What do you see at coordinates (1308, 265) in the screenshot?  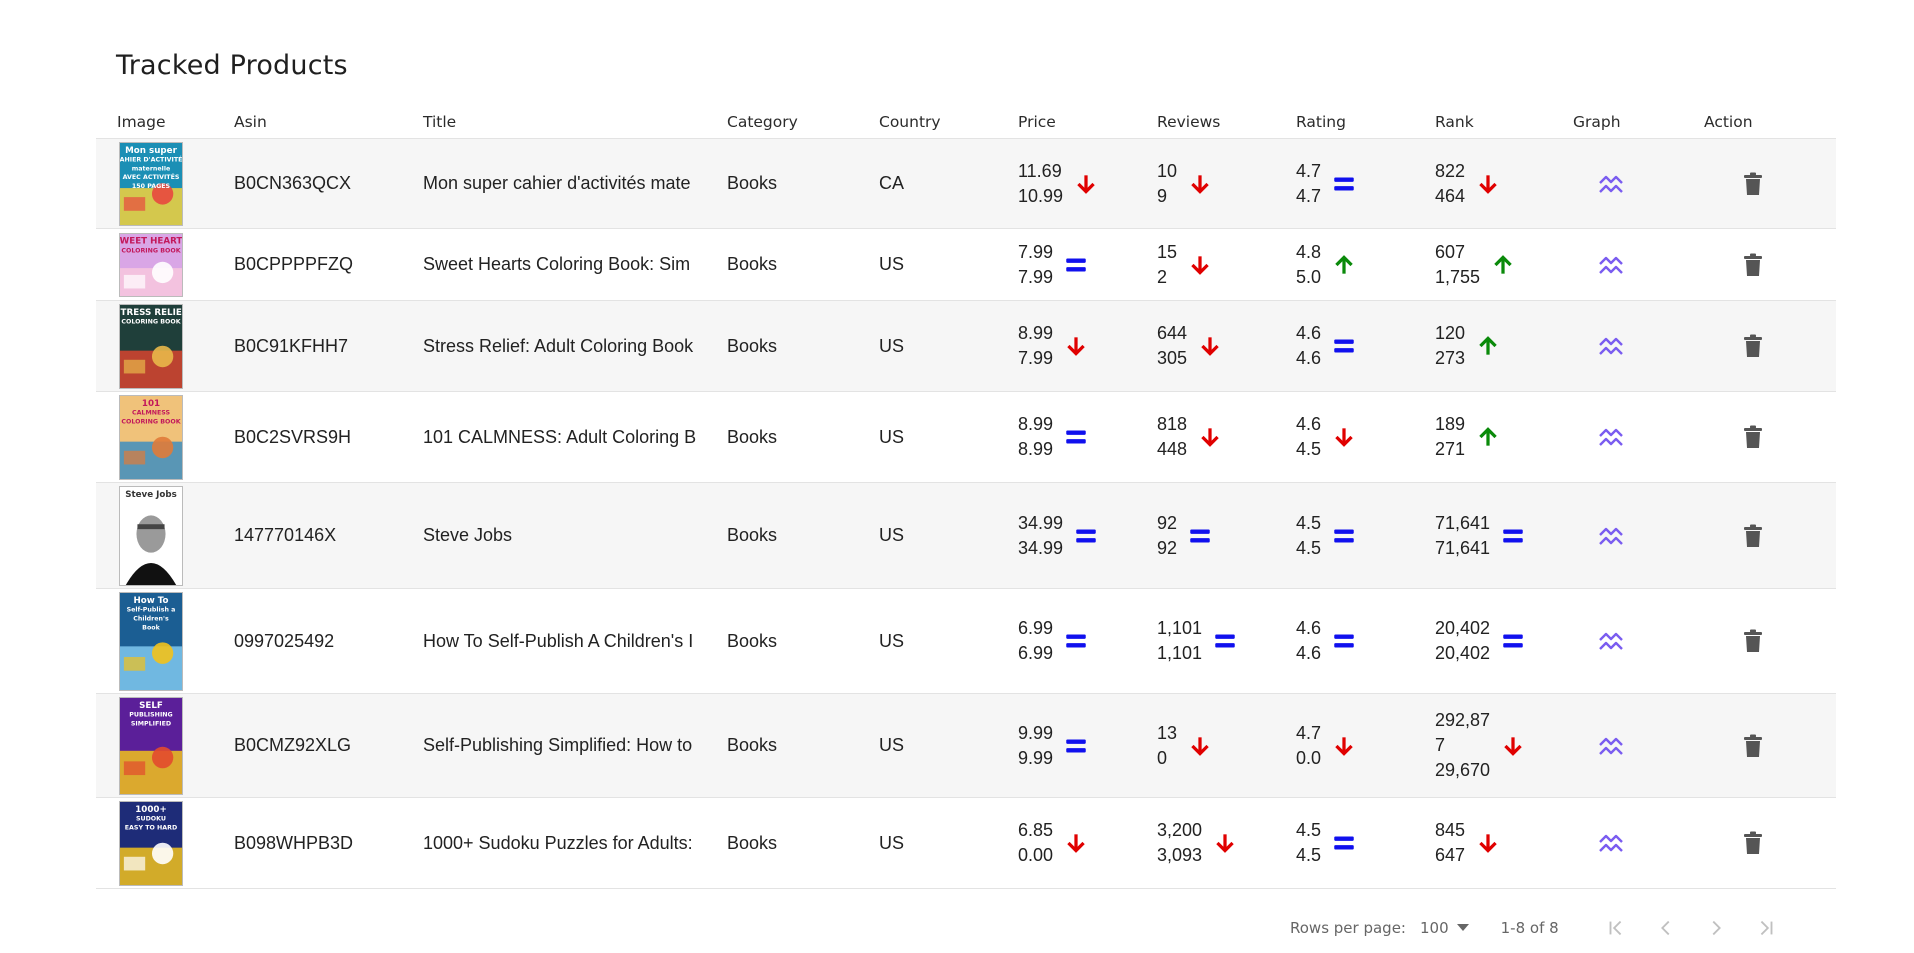 I see `rating-values: 4.8 5.0` at bounding box center [1308, 265].